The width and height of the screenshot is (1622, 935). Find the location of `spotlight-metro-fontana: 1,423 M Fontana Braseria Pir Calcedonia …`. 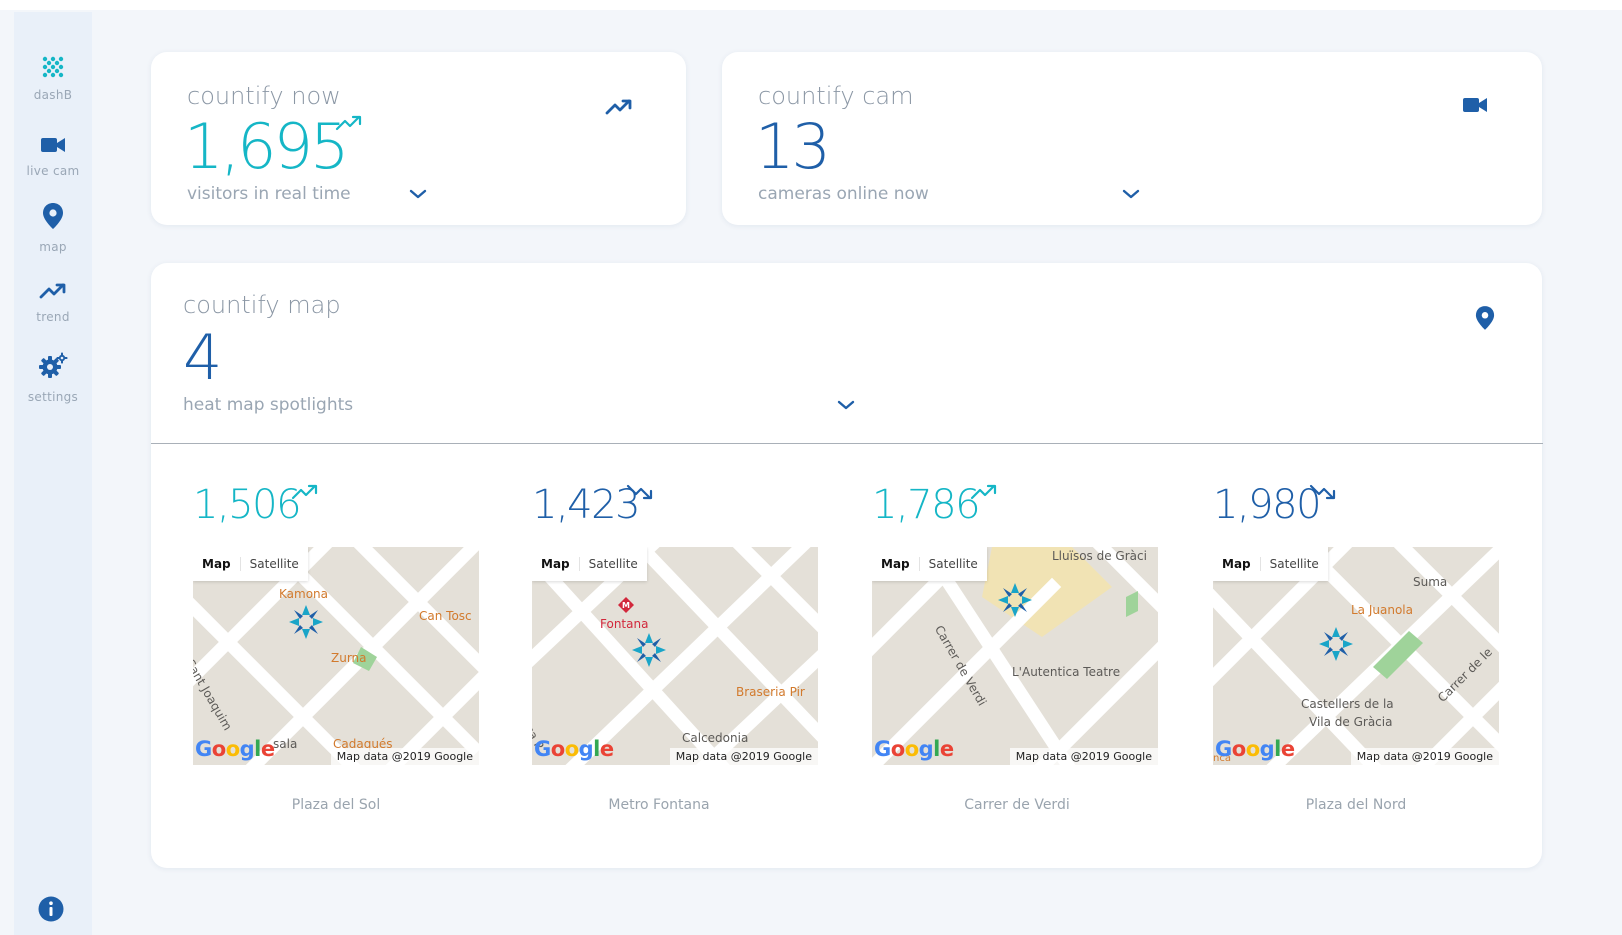

spotlight-metro-fontana: 1,423 M Fontana Braseria Pir Calcedonia … is located at coordinates (675, 653).